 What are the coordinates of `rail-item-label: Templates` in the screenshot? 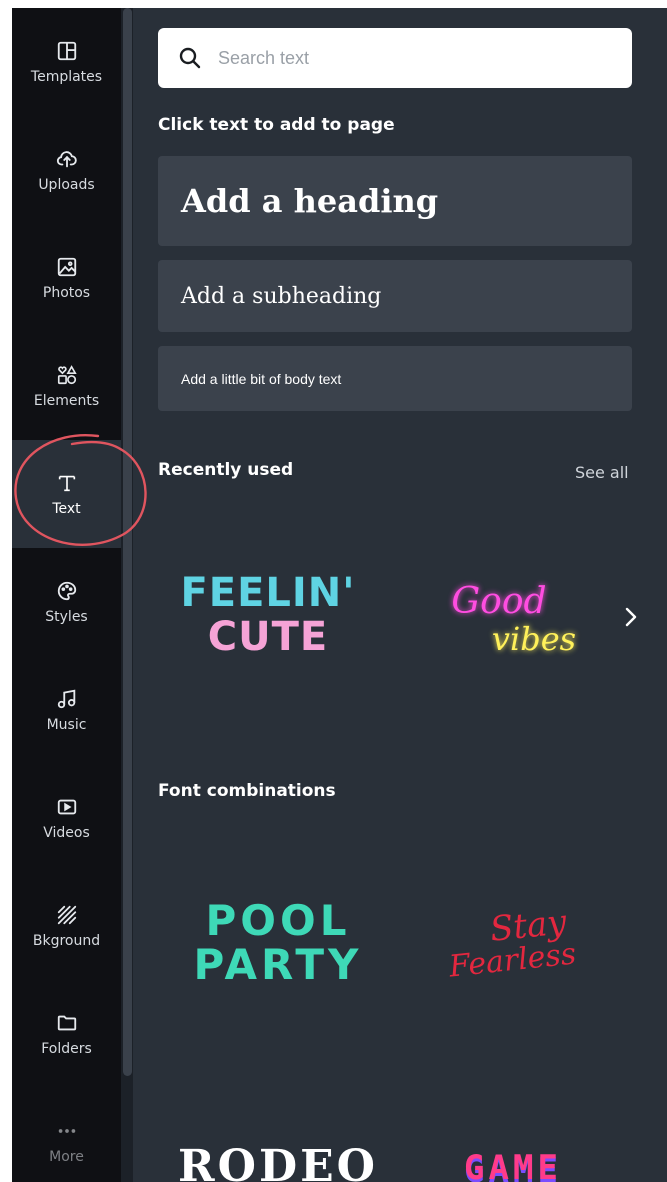 It's located at (66, 77).